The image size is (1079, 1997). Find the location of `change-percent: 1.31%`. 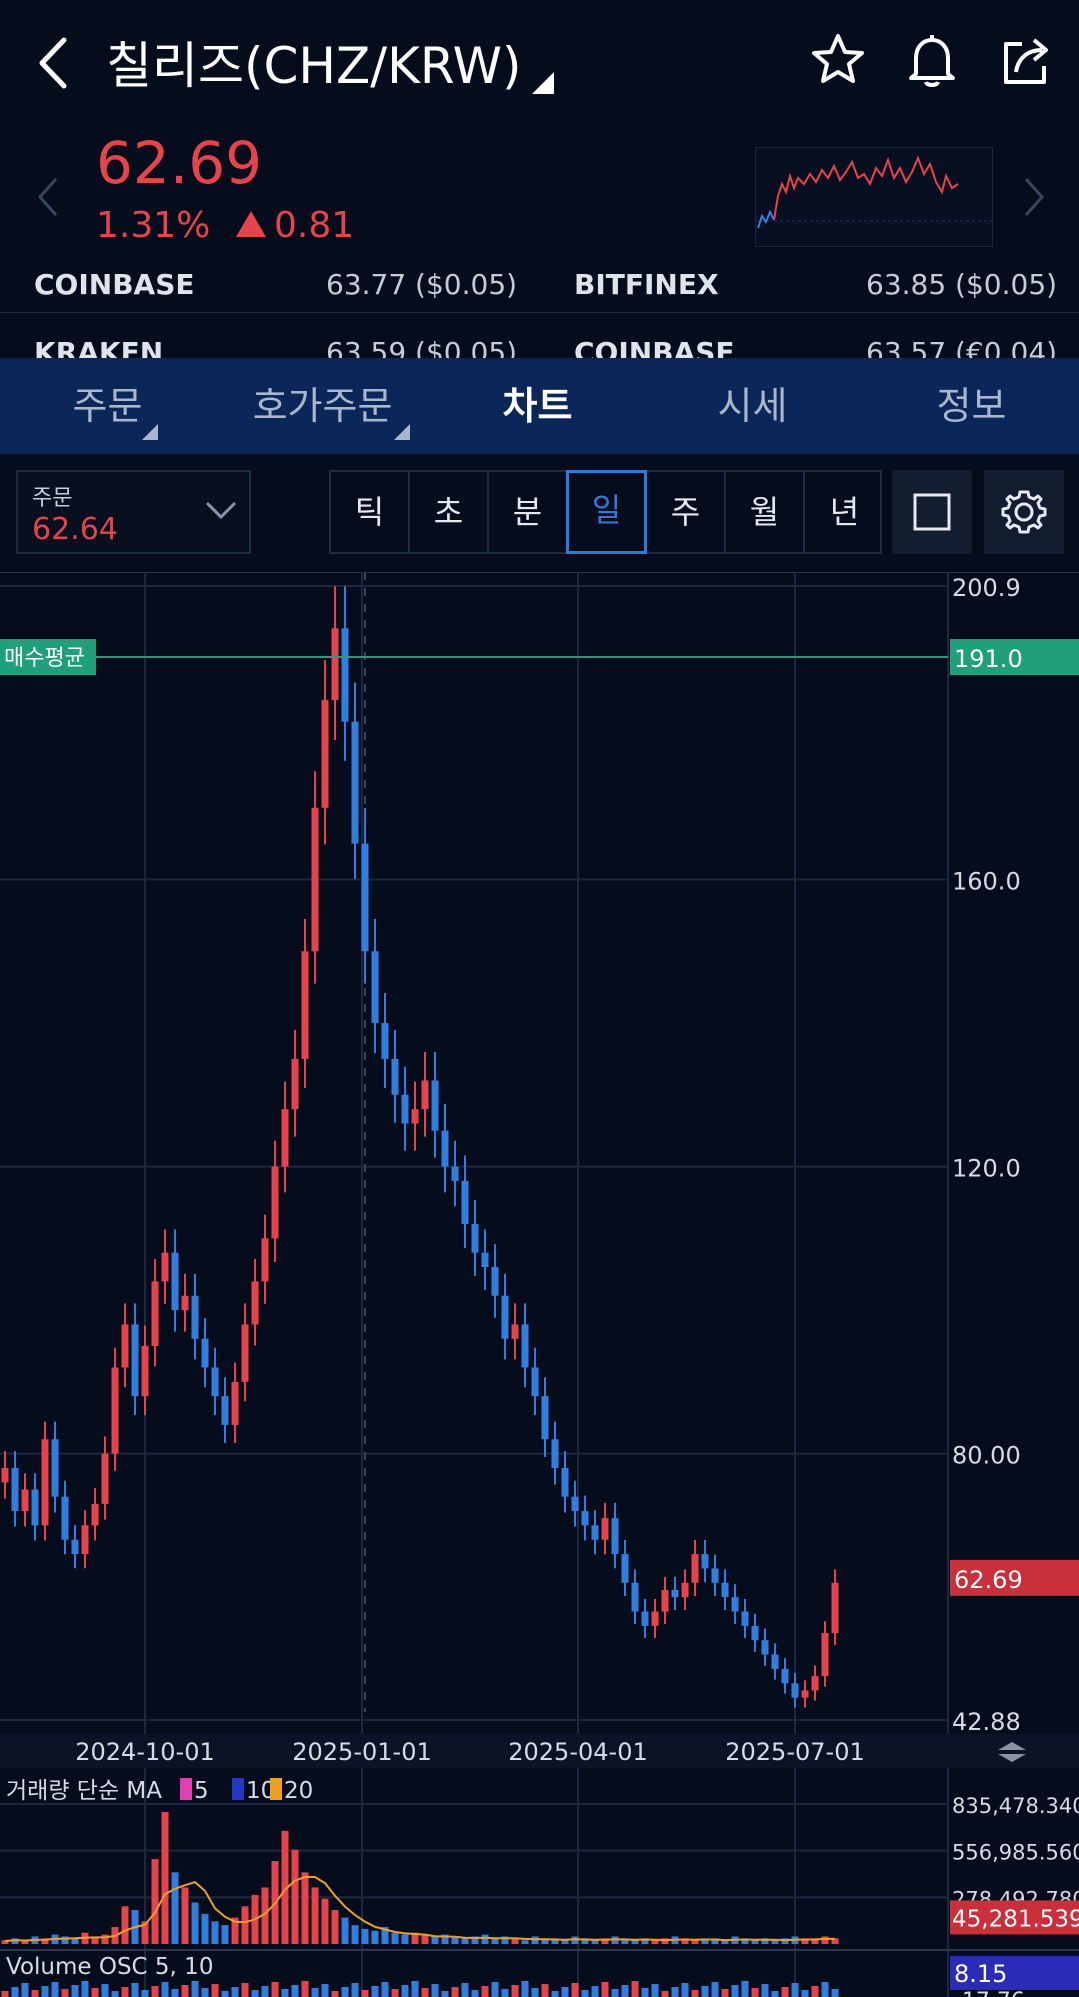

change-percent: 1.31% is located at coordinates (153, 225).